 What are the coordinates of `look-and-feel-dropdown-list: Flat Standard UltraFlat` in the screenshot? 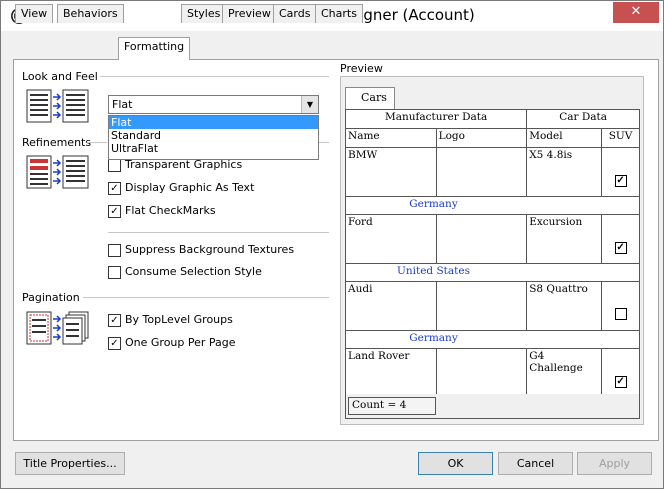 It's located at (213, 137).